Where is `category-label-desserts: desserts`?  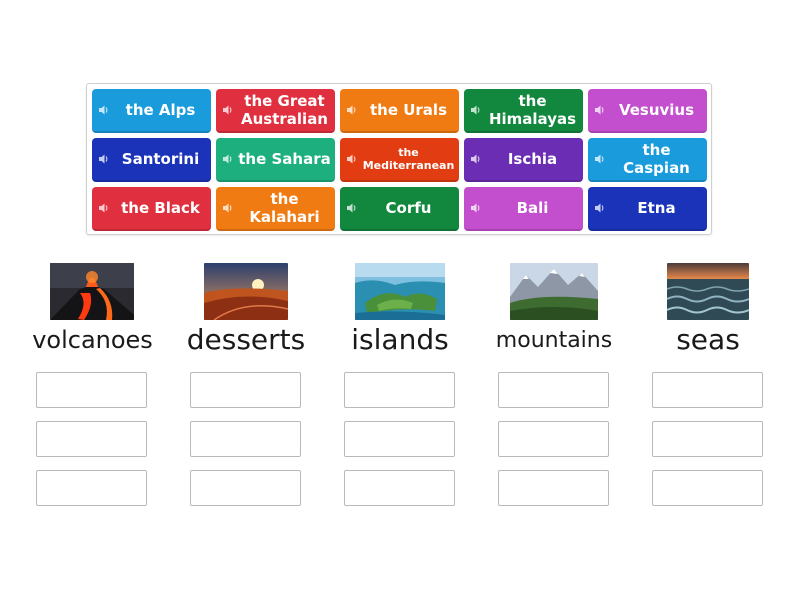 category-label-desserts: desserts is located at coordinates (246, 339).